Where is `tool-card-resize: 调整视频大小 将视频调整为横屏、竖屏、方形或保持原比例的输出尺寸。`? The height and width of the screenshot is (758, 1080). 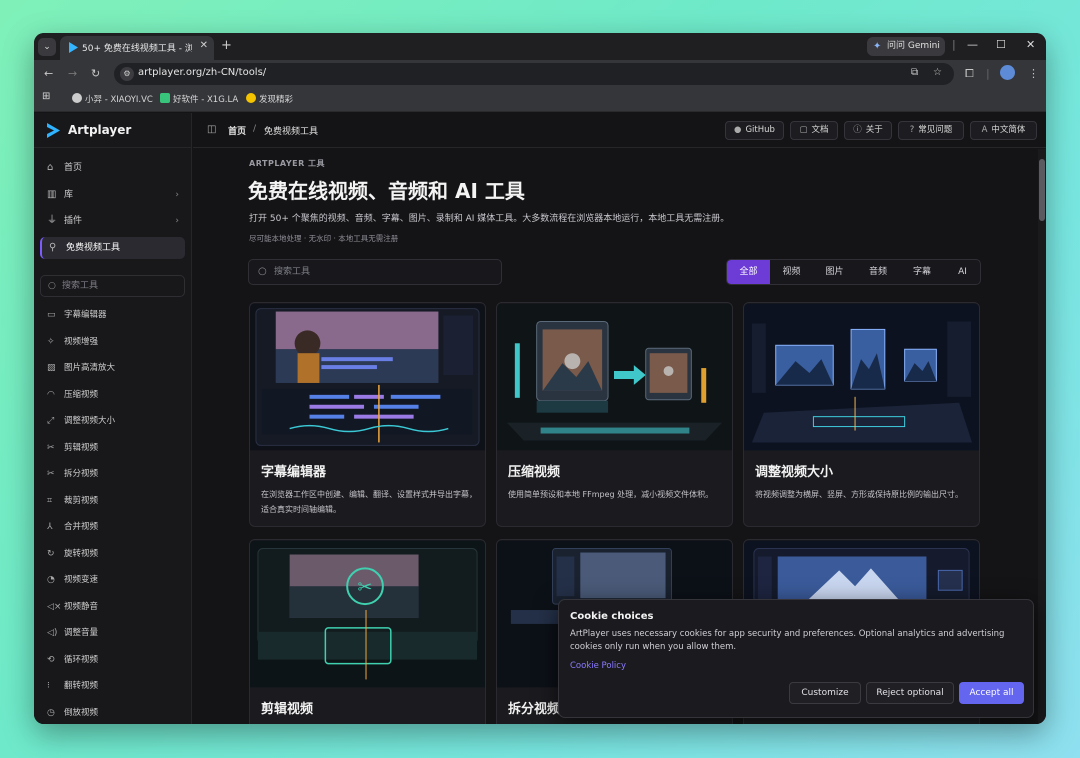 tool-card-resize: 调整视频大小 将视频调整为横屏、竖屏、方形或保持原比例的输出尺寸。 is located at coordinates (861, 414).